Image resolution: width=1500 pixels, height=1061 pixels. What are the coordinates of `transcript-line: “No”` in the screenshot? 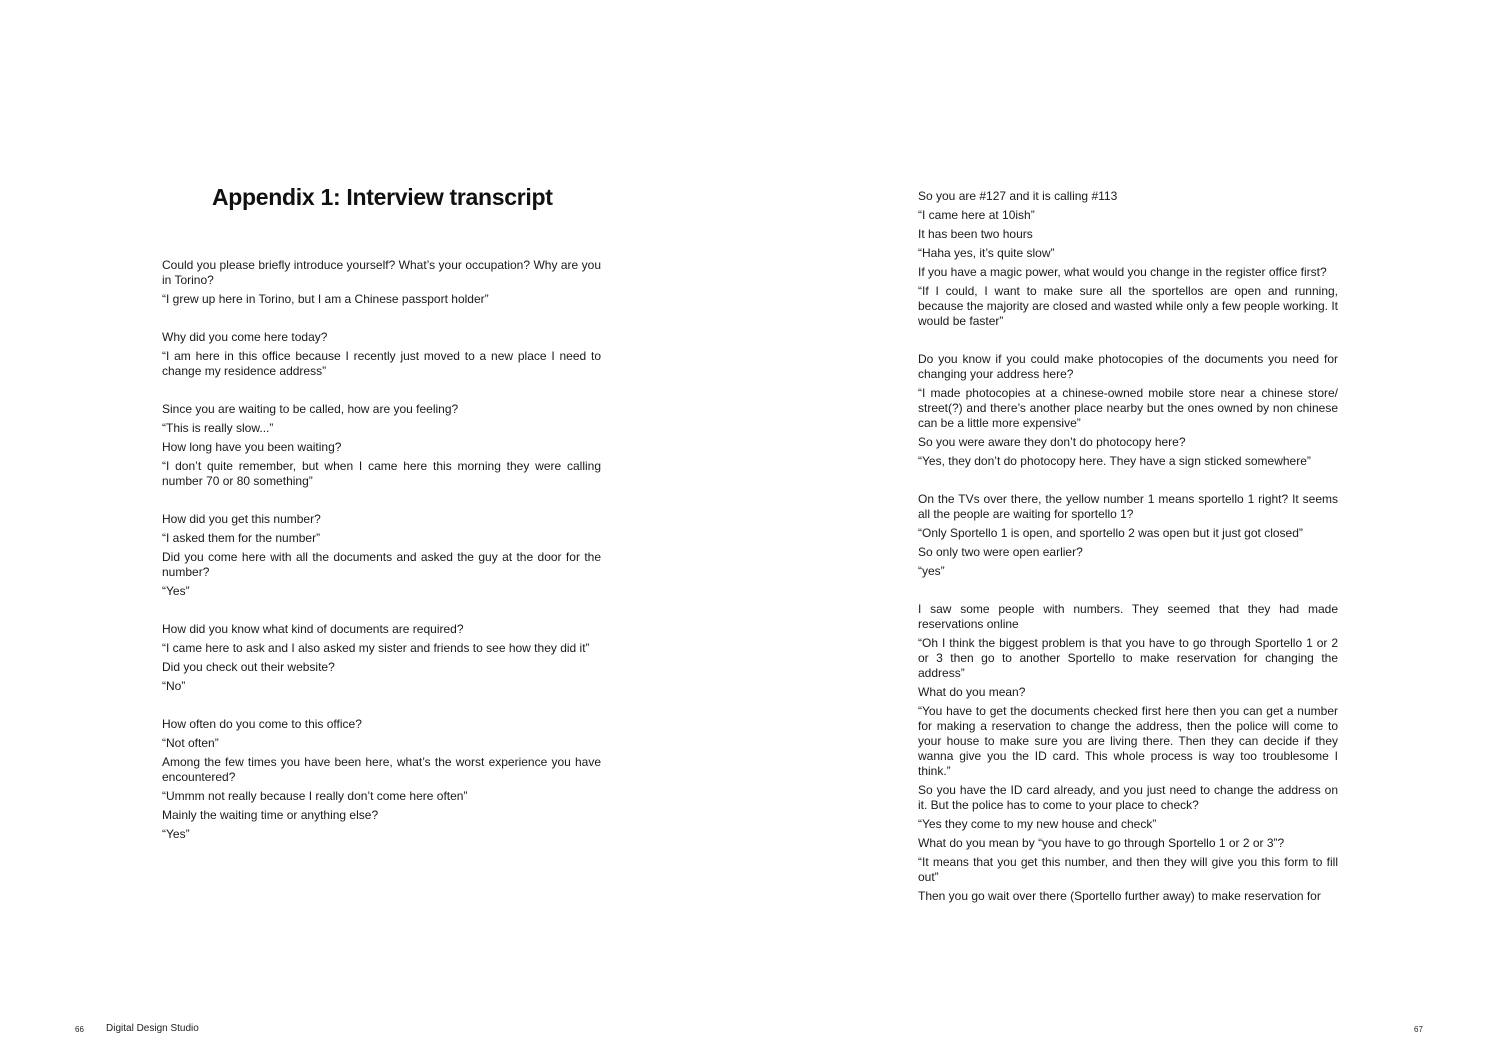 It's located at (174, 686).